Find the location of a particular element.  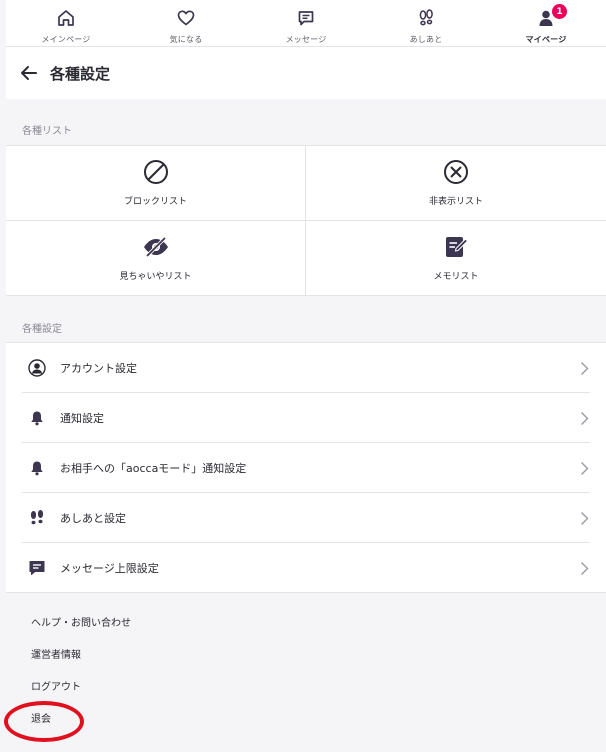

tab-bar: メインページ 気になる メッセージ あしあと 1 マイページ is located at coordinates (306, 23).